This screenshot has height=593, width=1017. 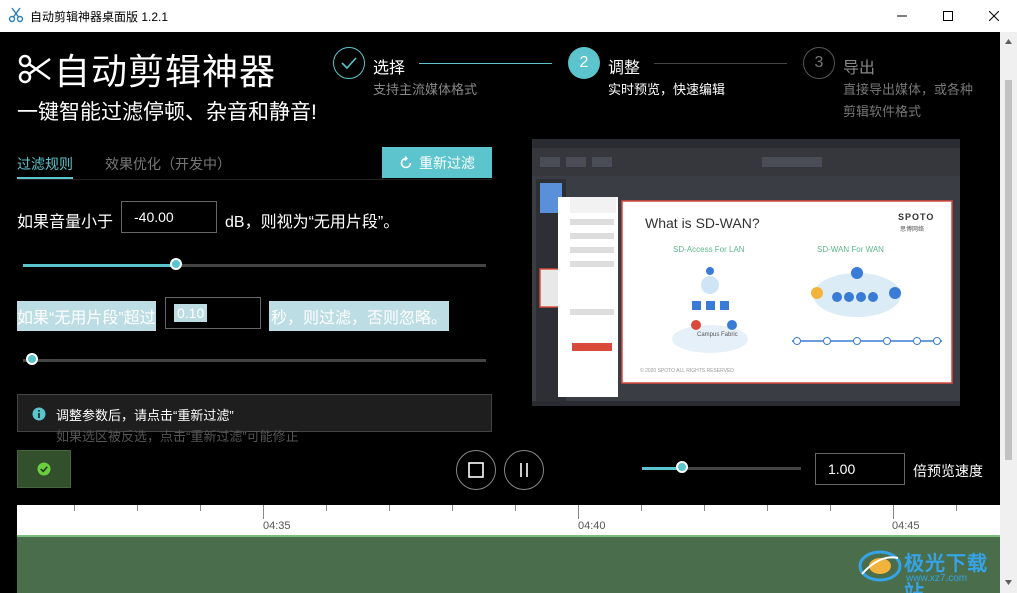 What do you see at coordinates (687, 371) in the screenshot?
I see `preview-footer: © 2020 SPOTO ALL RIGHTS RESERVED` at bounding box center [687, 371].